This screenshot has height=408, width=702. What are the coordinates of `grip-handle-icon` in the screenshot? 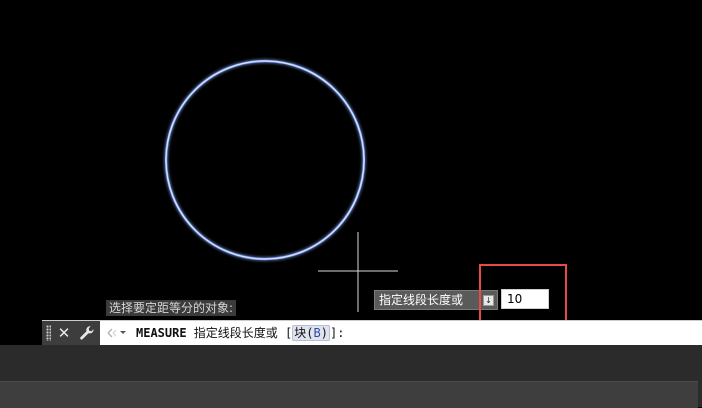 It's located at (48, 333).